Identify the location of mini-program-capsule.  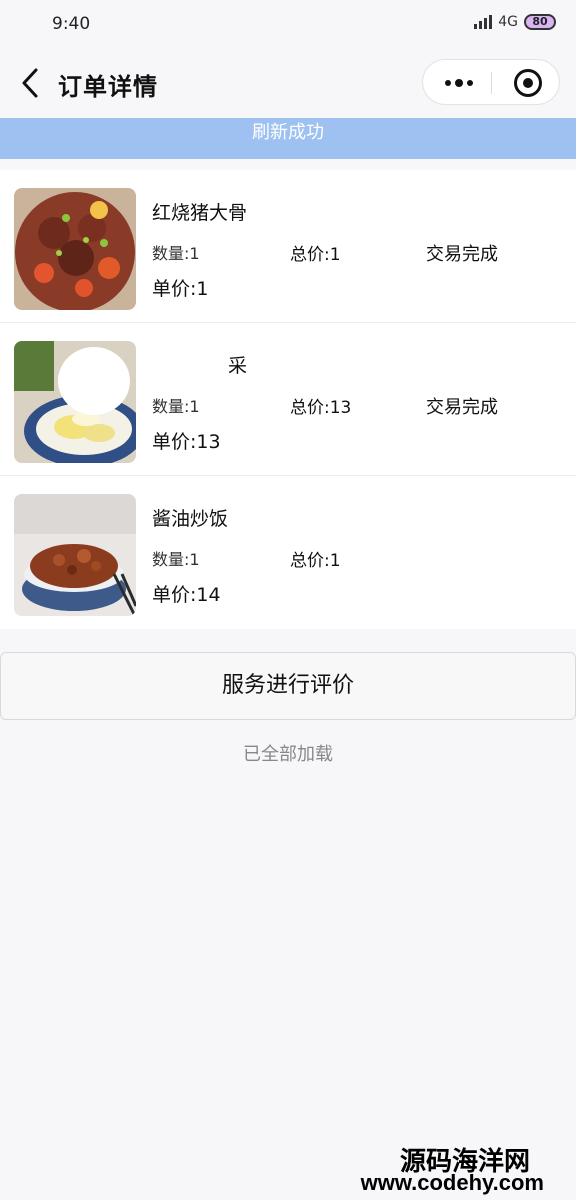
(491, 82).